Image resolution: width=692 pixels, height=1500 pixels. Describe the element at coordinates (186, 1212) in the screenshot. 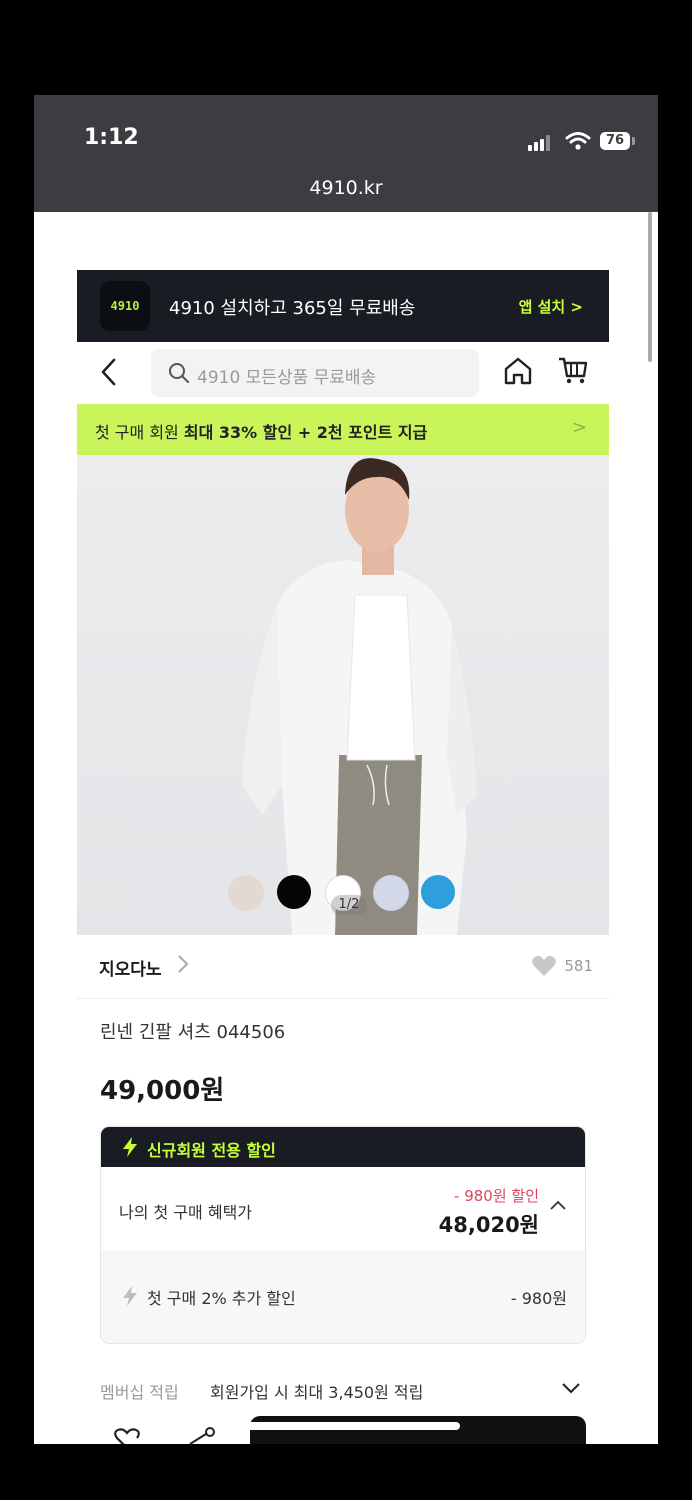

I see `my-first-purchase-label: 나의 첫 구매 혜택가` at that location.